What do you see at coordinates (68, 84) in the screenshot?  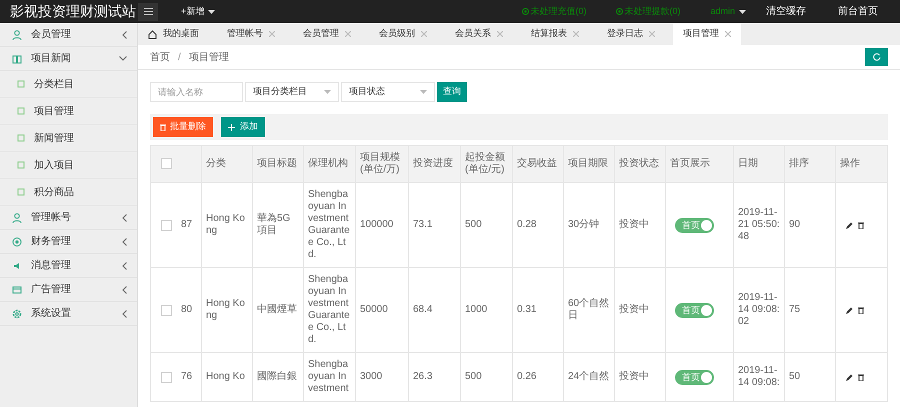 I see `submenu-item: 分类栏目` at bounding box center [68, 84].